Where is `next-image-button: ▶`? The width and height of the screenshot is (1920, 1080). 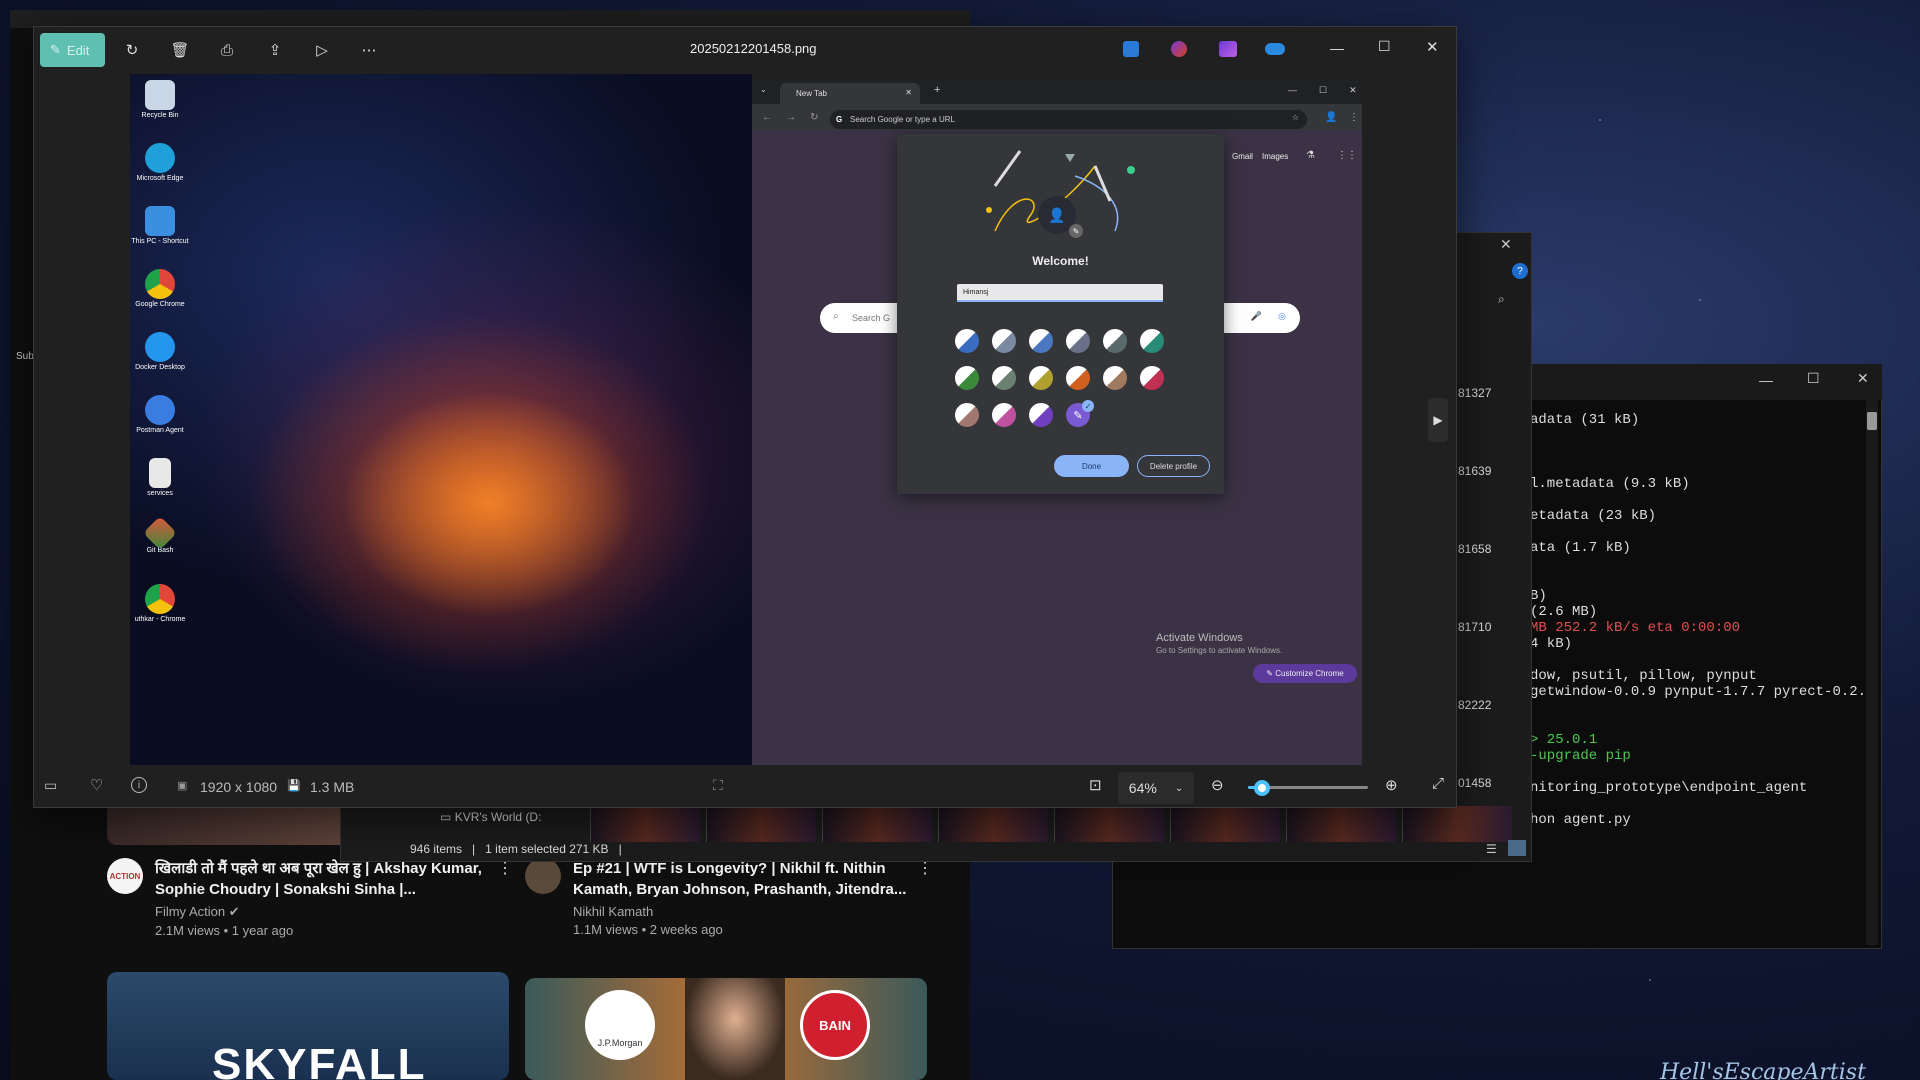
next-image-button: ▶ is located at coordinates (1438, 420).